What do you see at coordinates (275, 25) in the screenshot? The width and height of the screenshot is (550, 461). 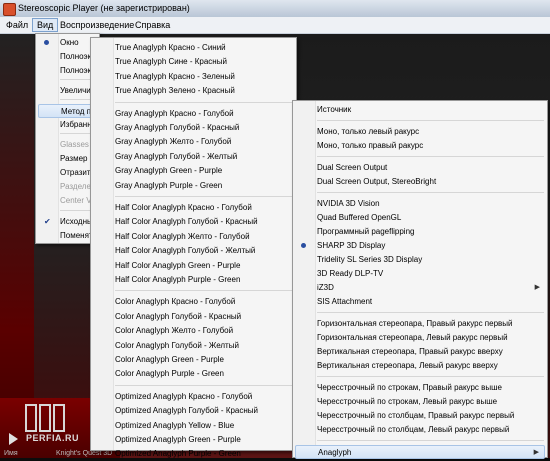 I see `menu-bar: Файл Вид Воспроизведение Справка` at bounding box center [275, 25].